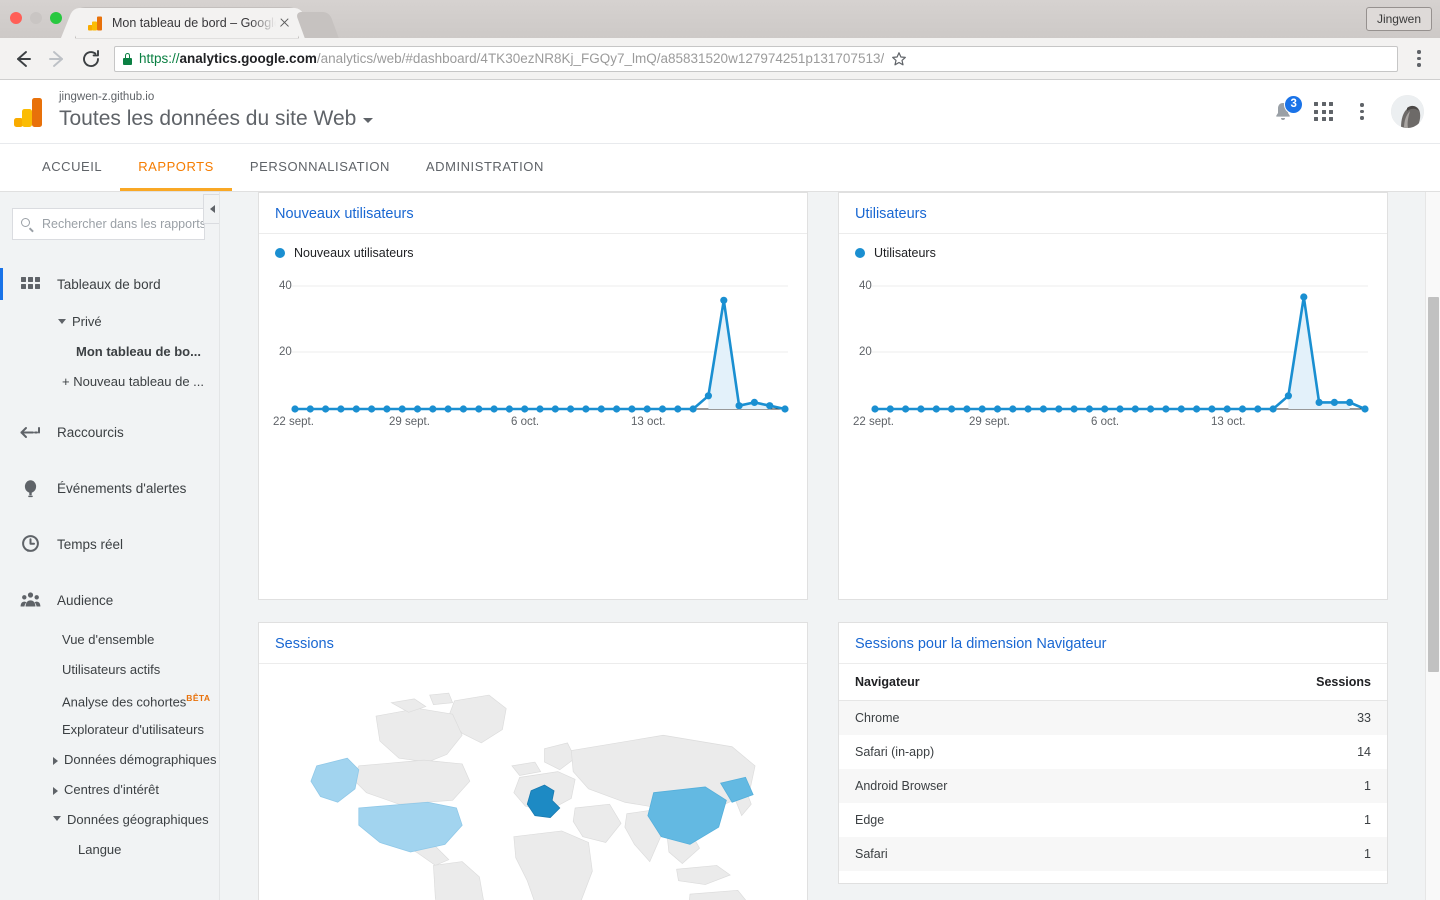 Image resolution: width=1440 pixels, height=900 pixels. I want to click on minimize-window-button, so click(36, 18).